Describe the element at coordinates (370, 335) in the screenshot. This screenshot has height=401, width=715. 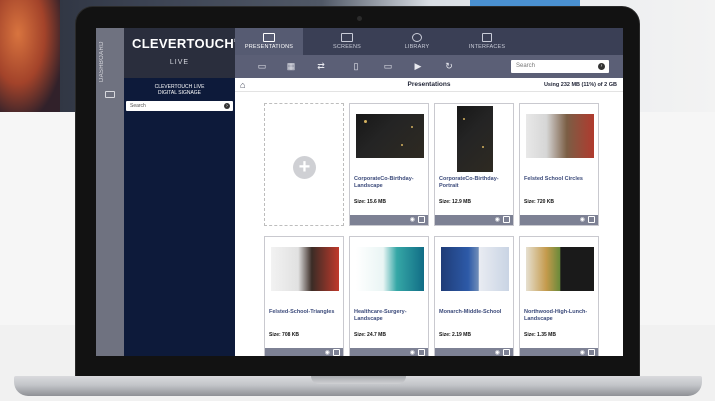
I see `presentation-size: Size: 24.7 MB` at that location.